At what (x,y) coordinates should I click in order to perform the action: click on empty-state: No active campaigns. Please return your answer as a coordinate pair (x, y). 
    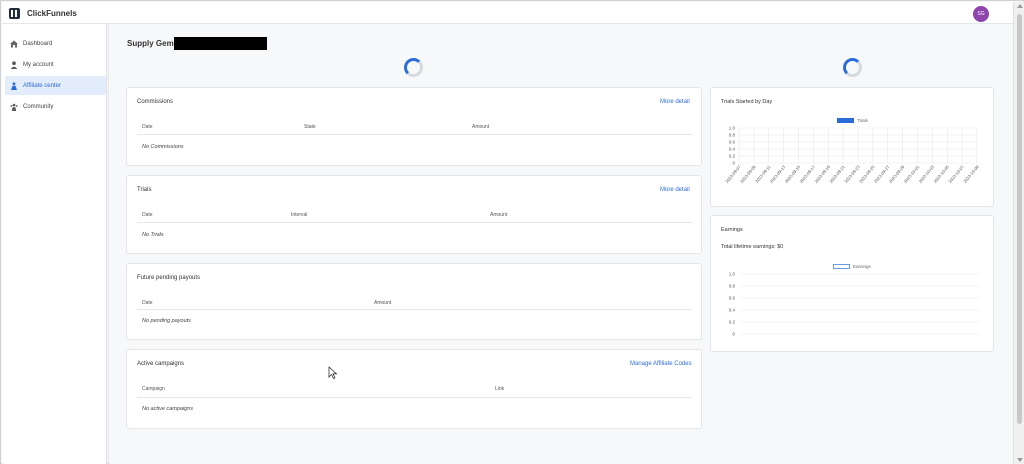
    Looking at the image, I should click on (168, 409).